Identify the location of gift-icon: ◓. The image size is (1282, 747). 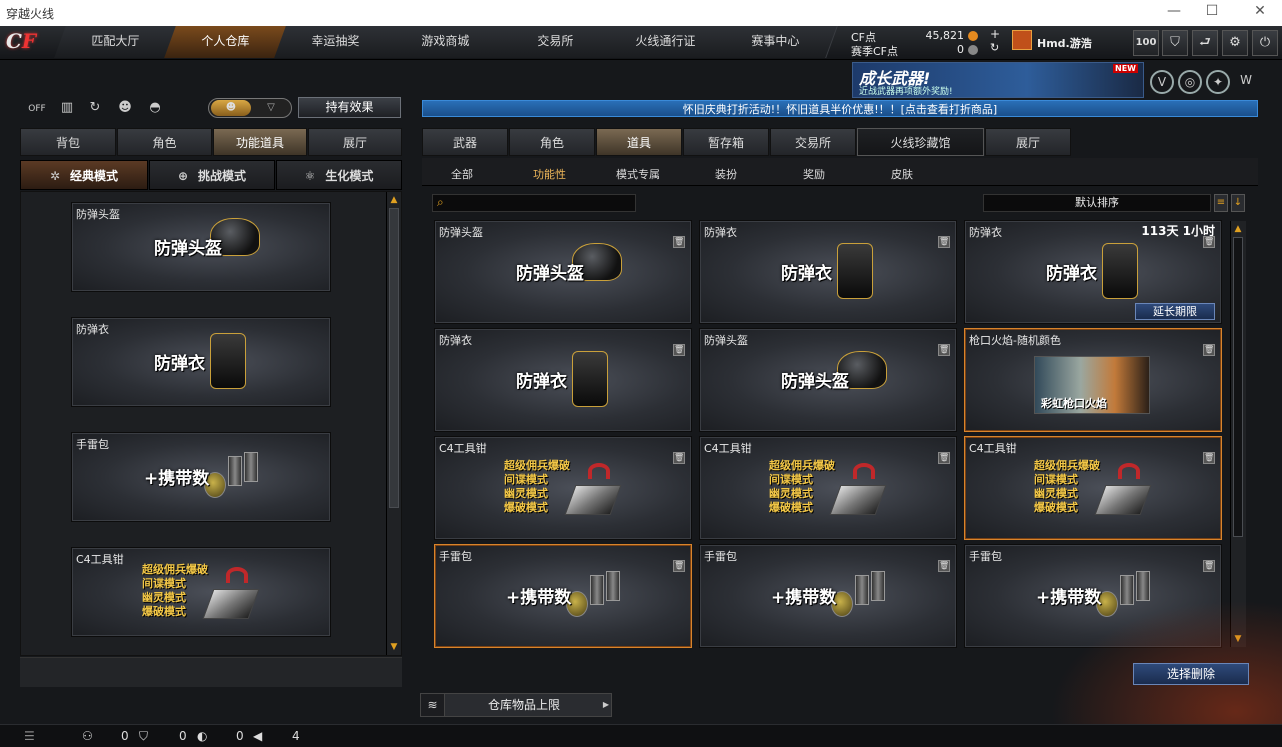
(155, 109).